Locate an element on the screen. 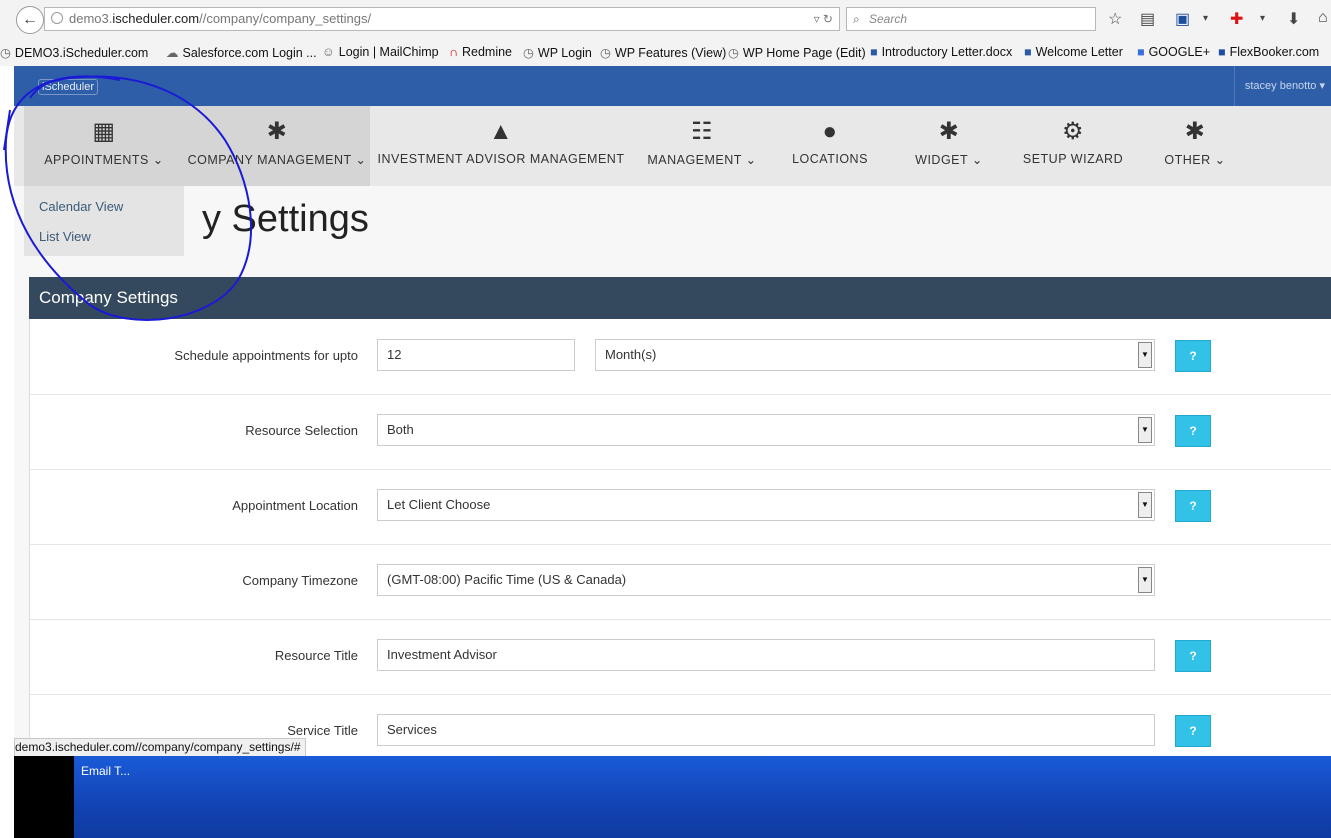 Image resolution: width=1331 pixels, height=838 pixels. resource-selection-label: Resource Selection is located at coordinates (301, 430).